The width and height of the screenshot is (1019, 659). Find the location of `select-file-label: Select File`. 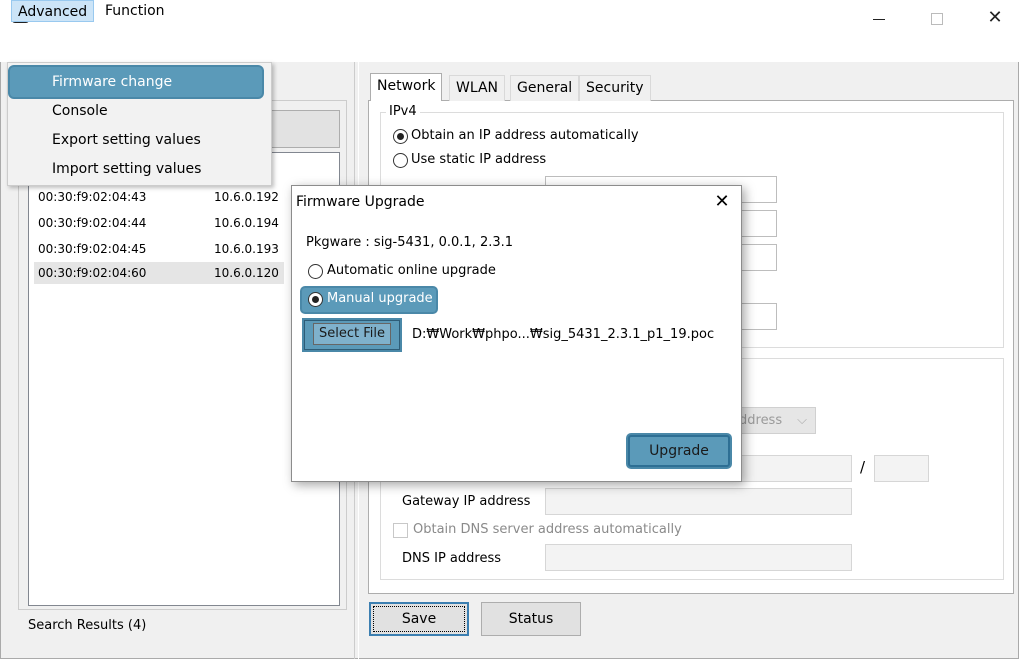

select-file-label: Select File is located at coordinates (352, 334).